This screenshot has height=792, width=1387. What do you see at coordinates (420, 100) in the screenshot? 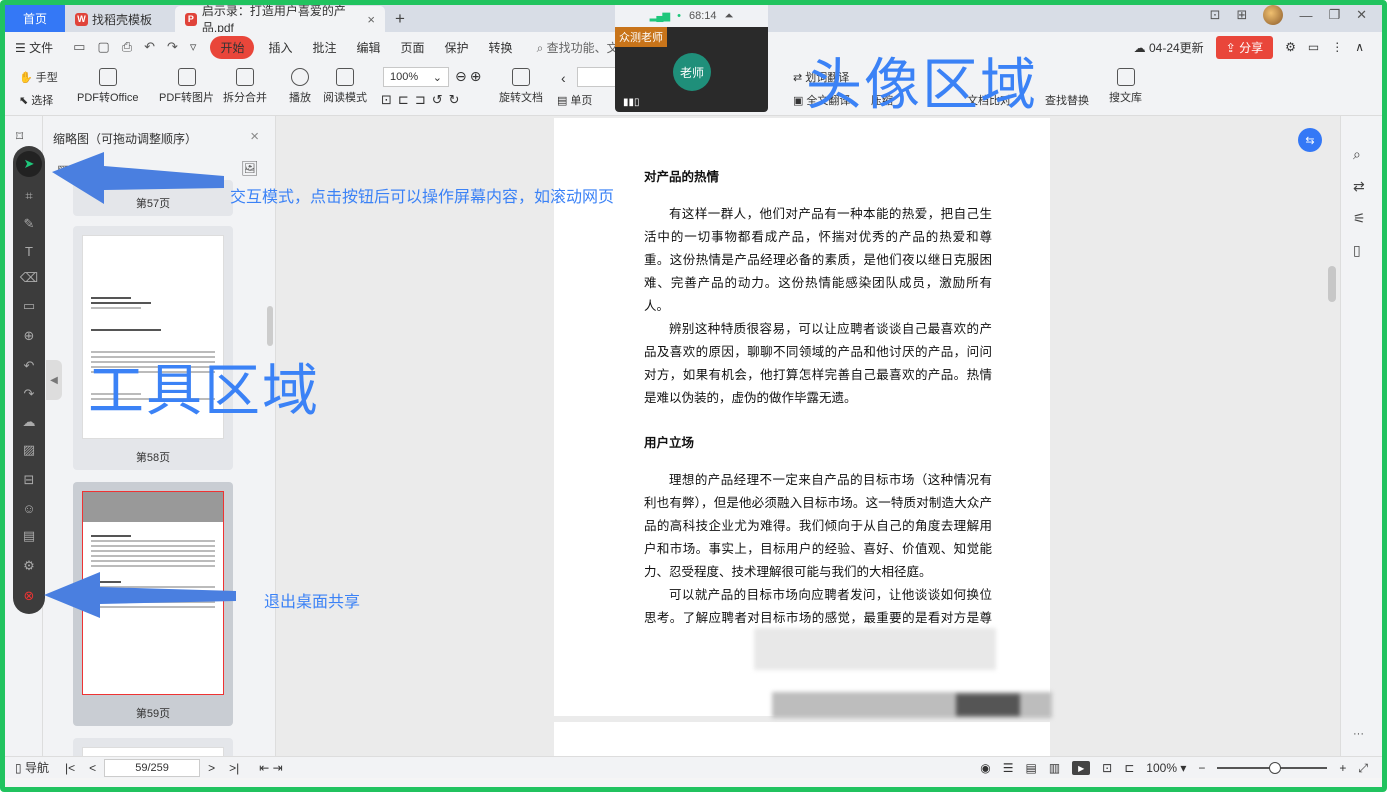
I see `actual-size-icon: ⊐` at bounding box center [420, 100].